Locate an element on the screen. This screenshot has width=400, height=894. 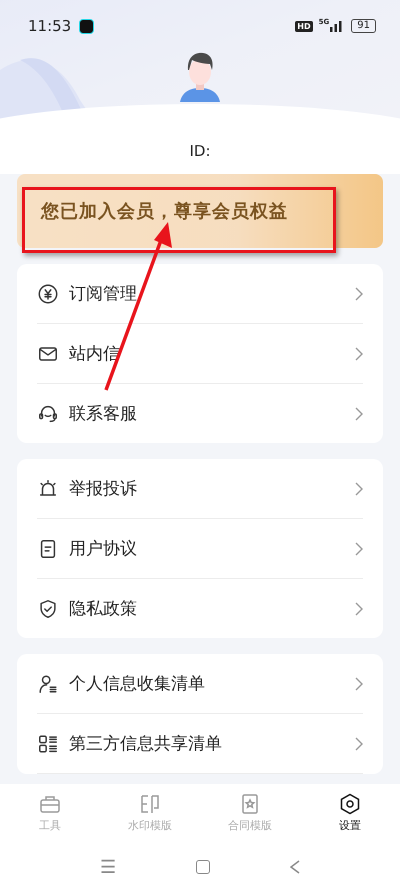
menu-item: 隐私政策 is located at coordinates (207, 608).